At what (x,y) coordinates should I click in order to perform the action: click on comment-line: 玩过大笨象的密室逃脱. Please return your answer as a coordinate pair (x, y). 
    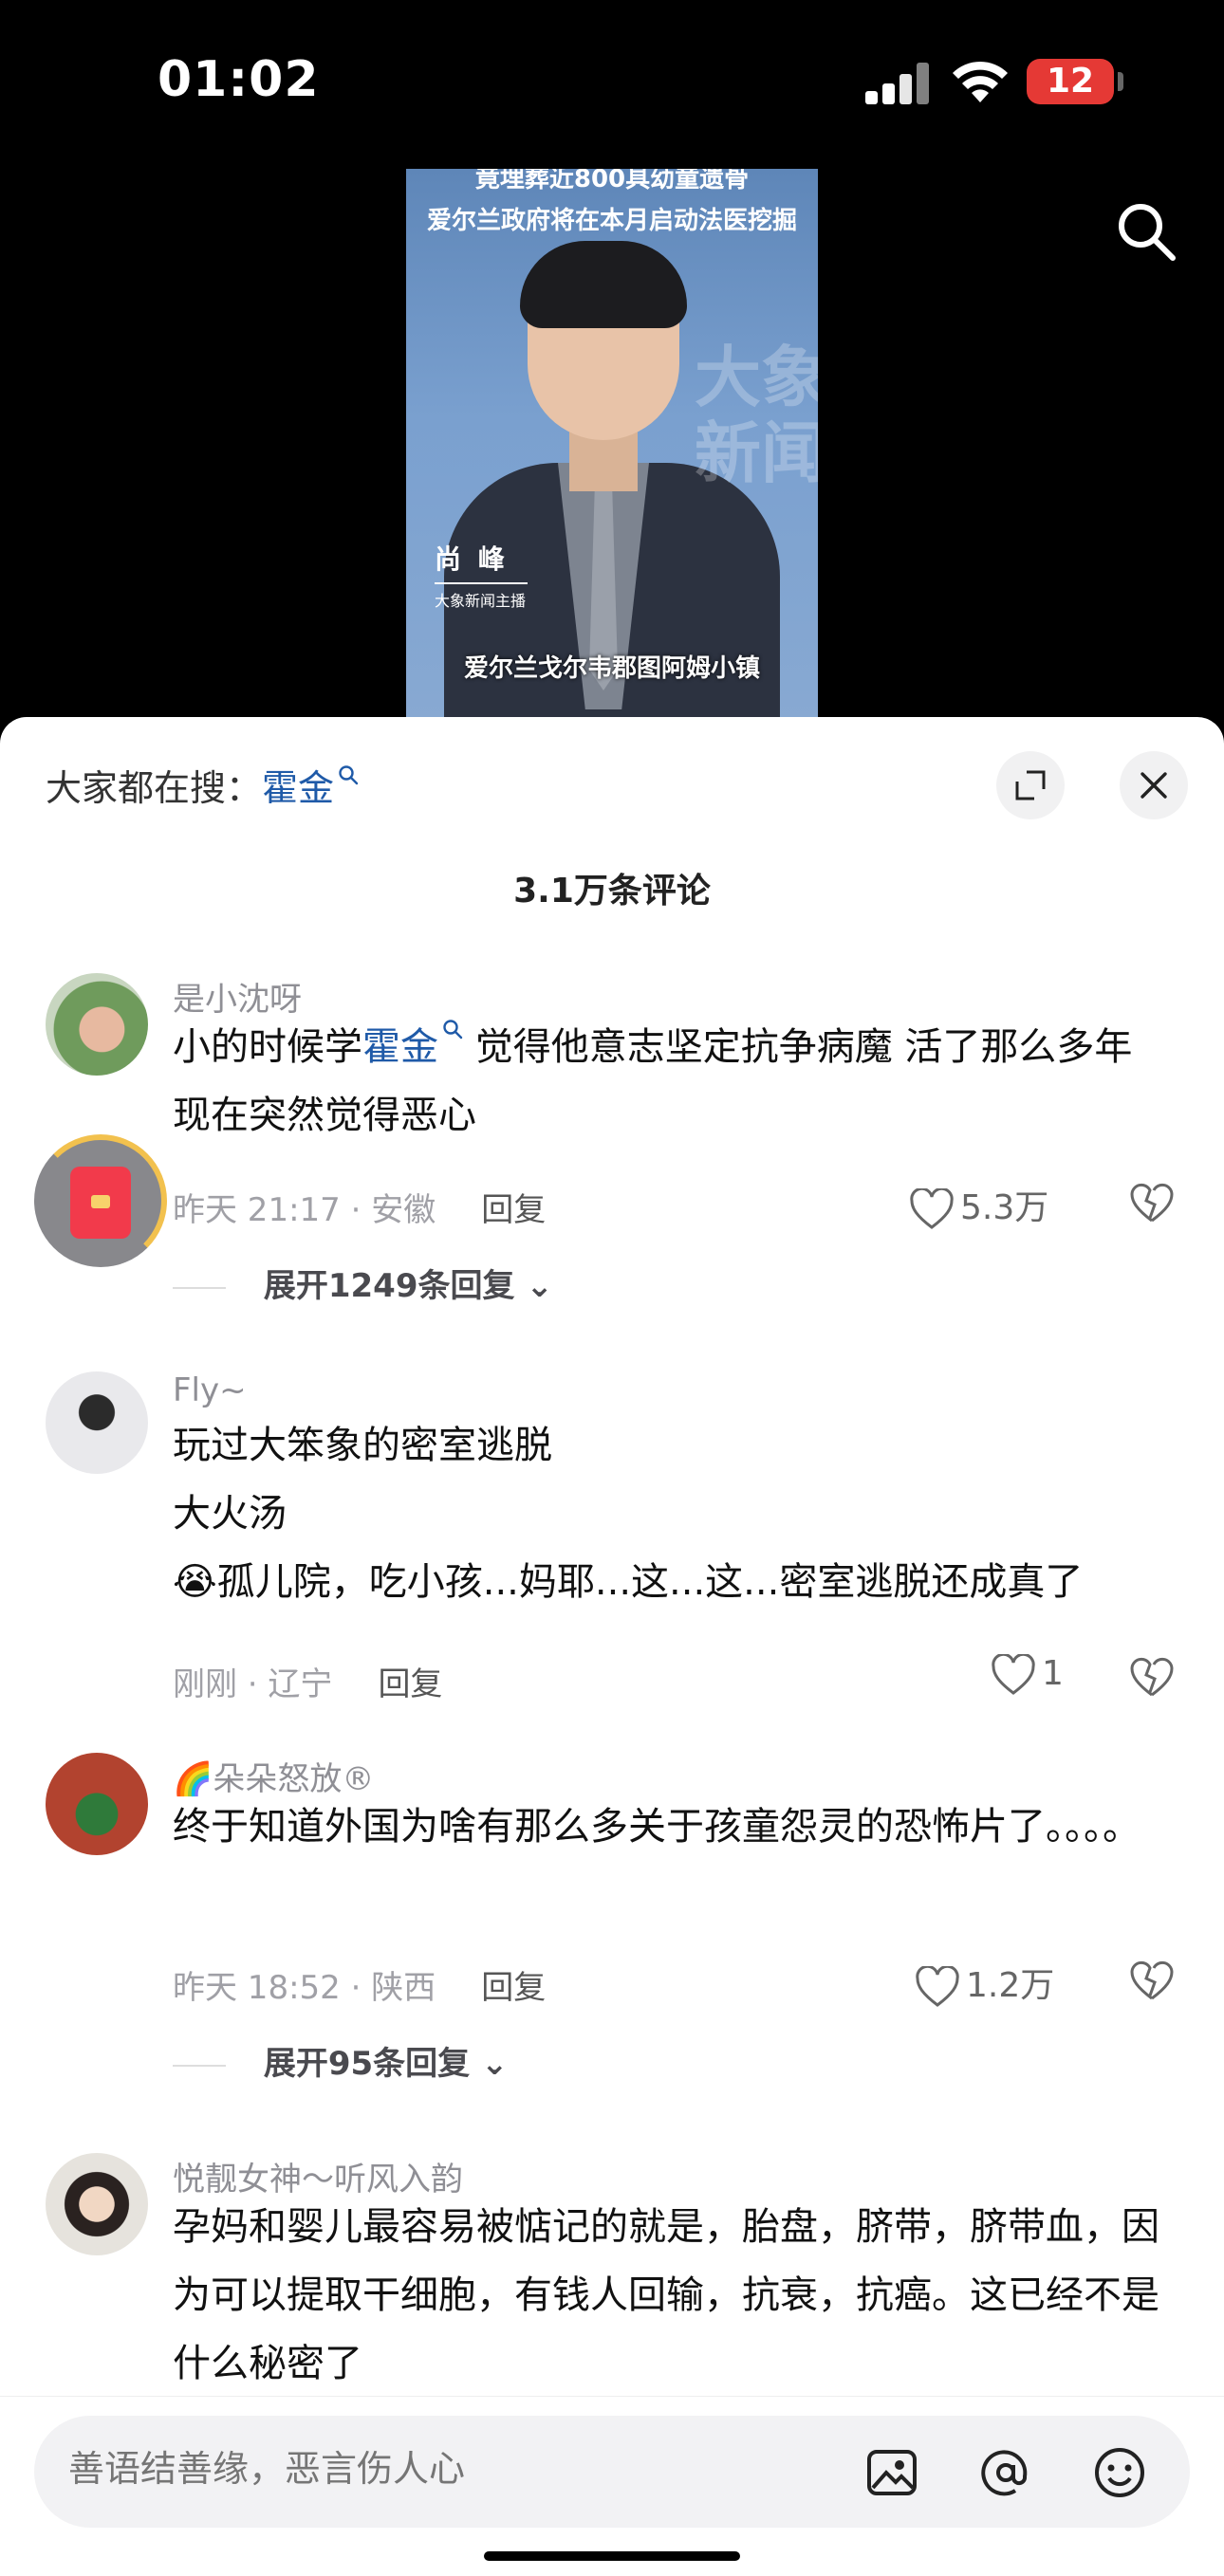
    Looking at the image, I should click on (363, 1445).